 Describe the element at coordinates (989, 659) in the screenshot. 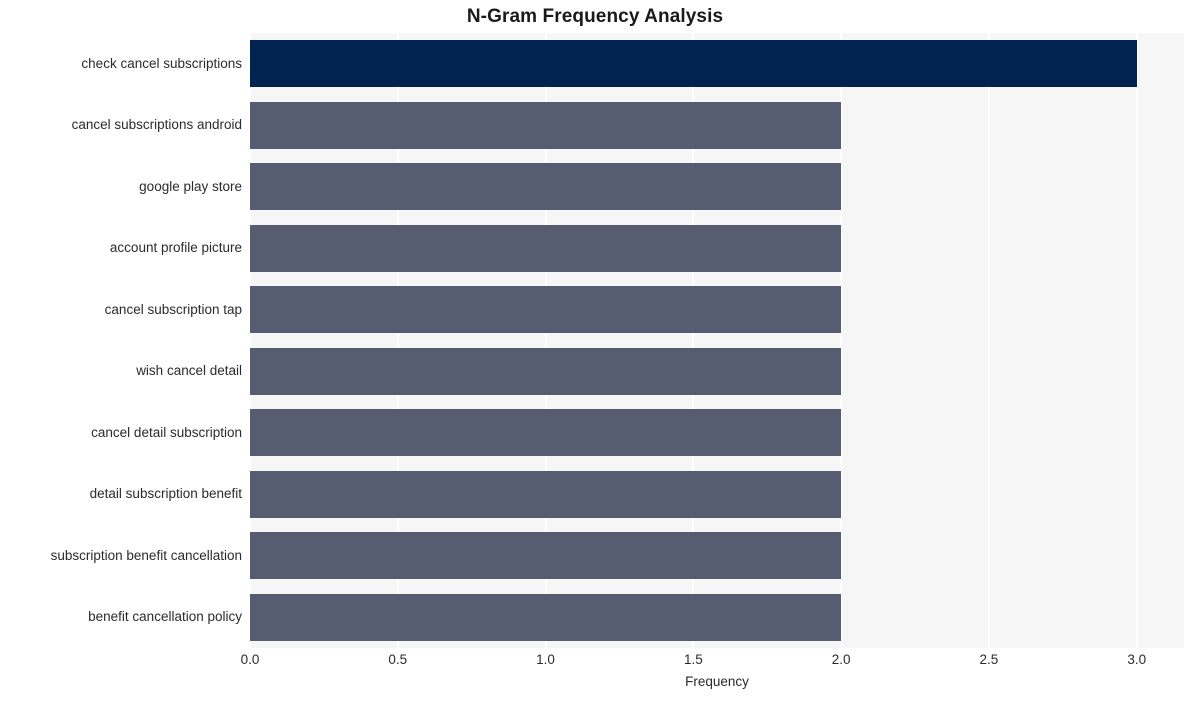

I see `x-axis-tick-label: 2.5` at that location.